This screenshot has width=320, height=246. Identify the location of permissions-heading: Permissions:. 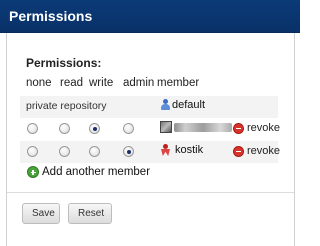
(64, 63).